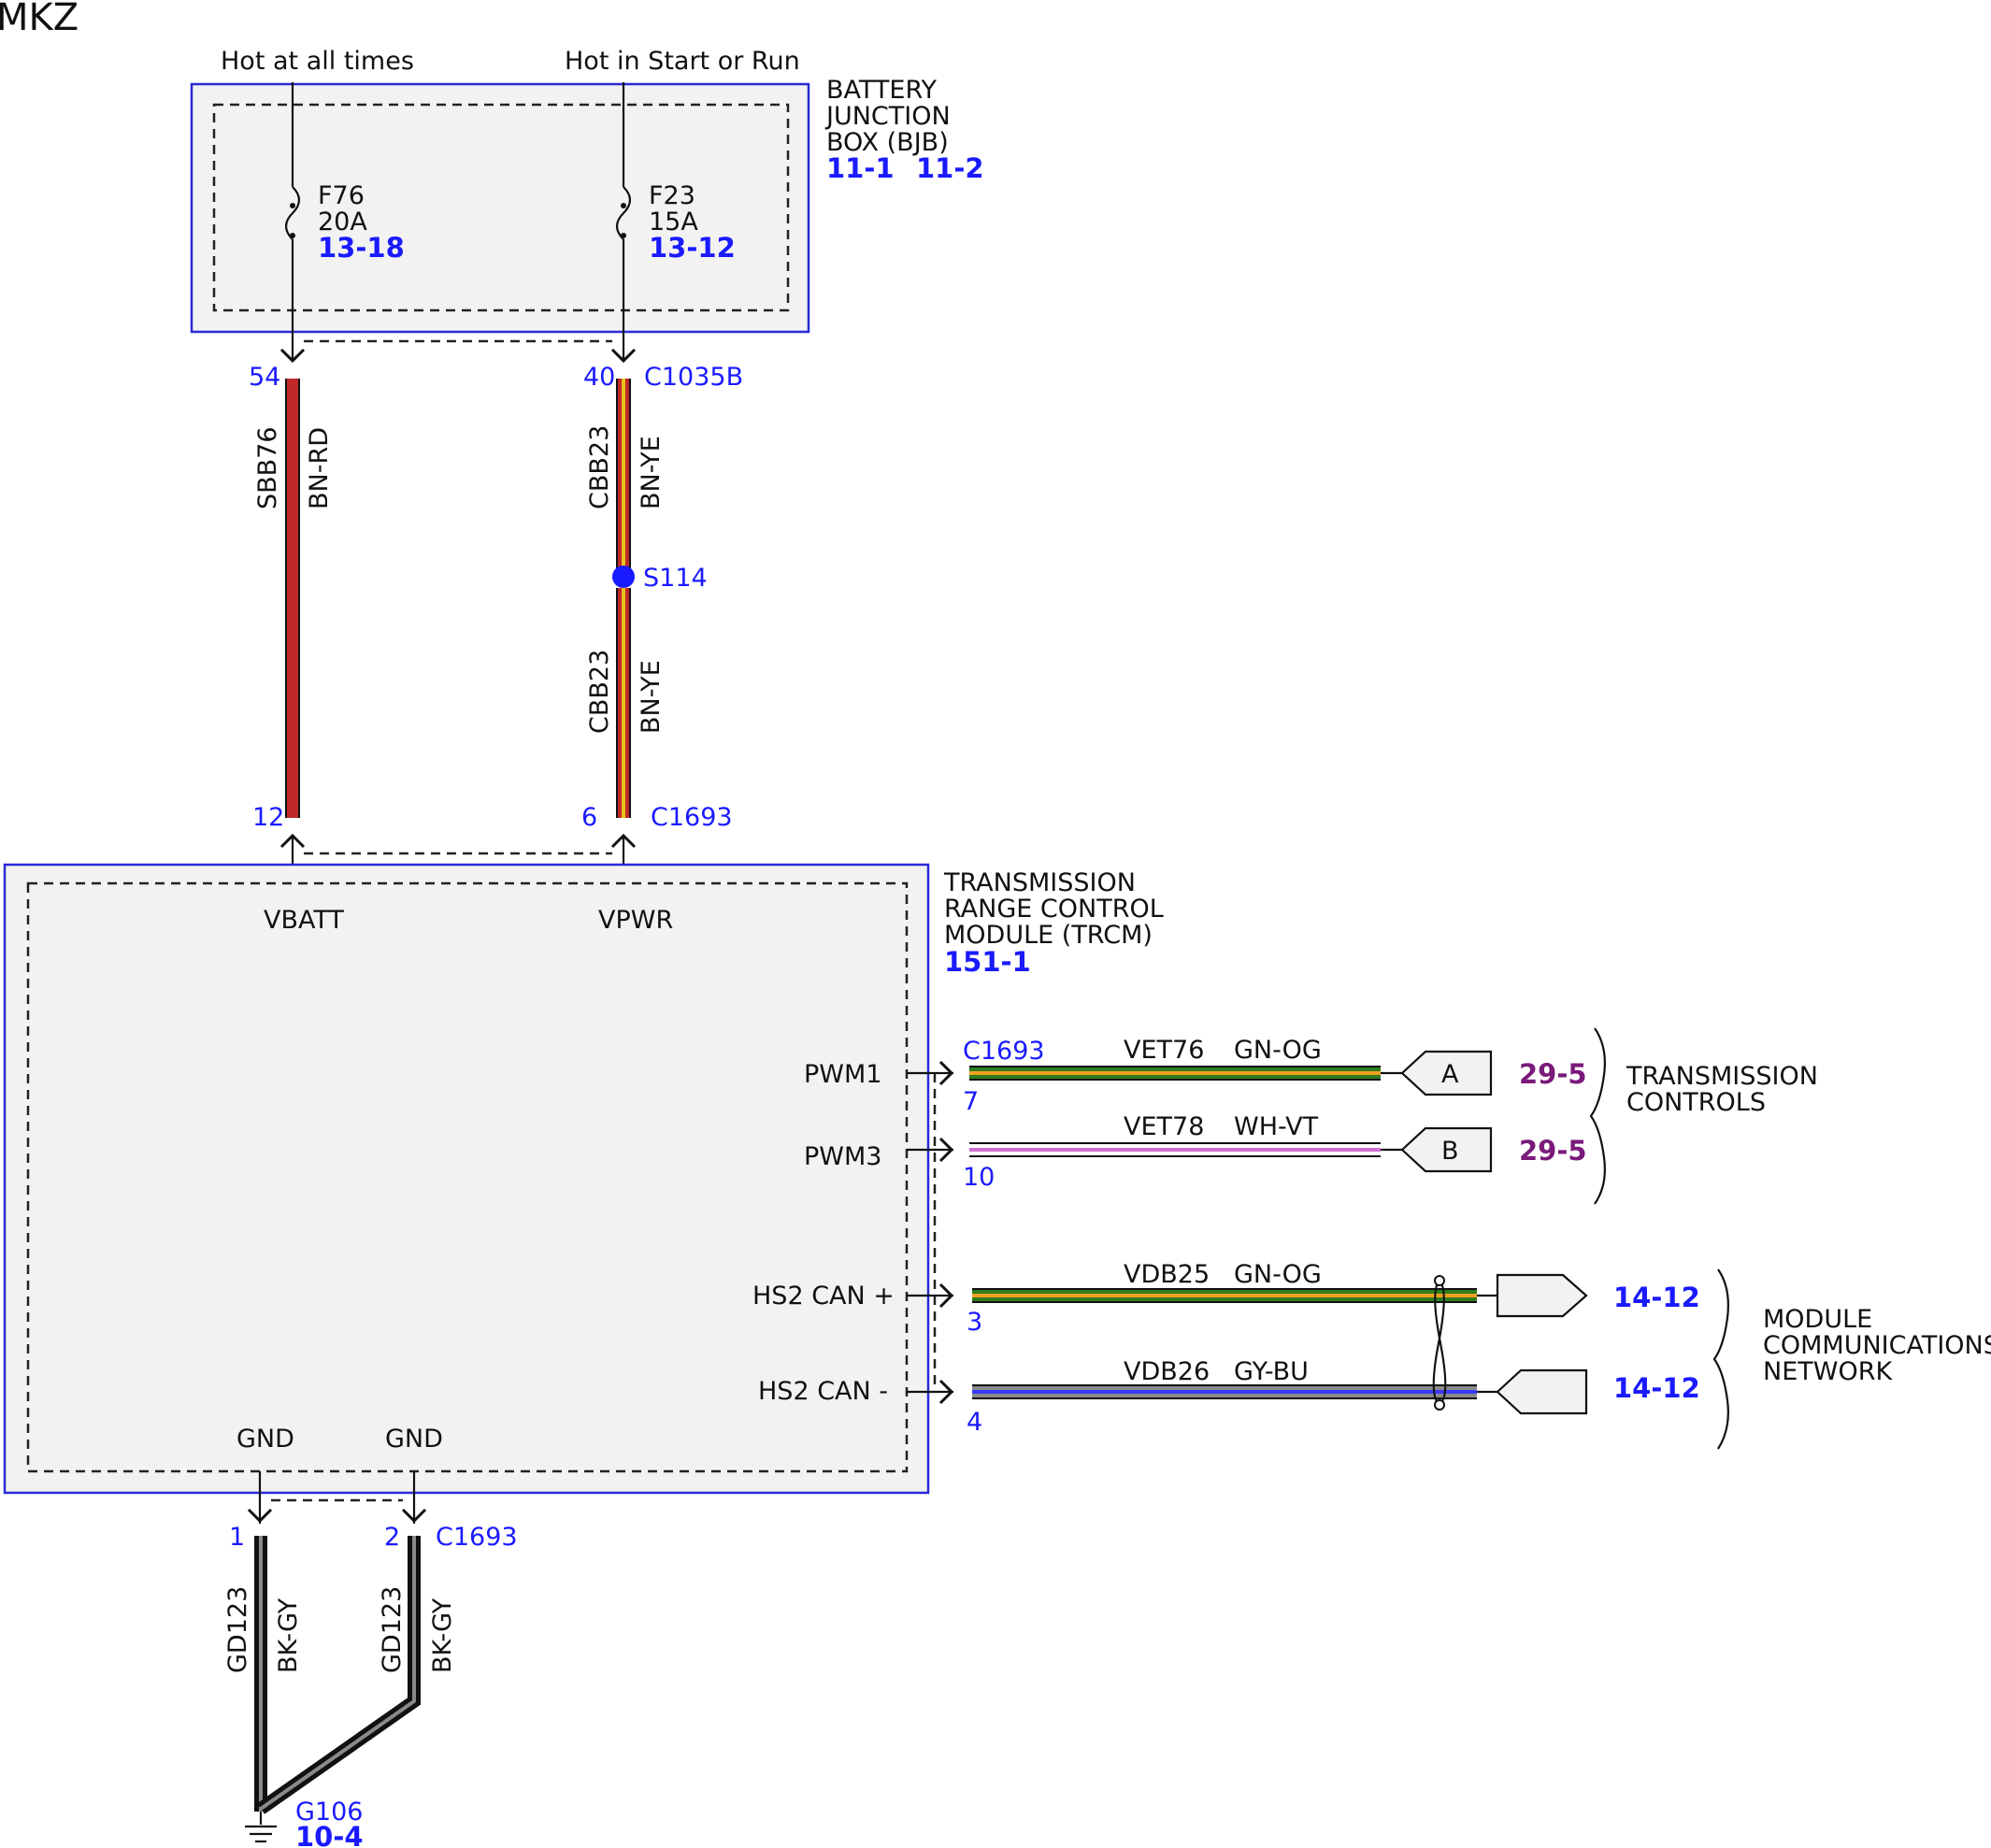  I want to click on wire-cbb23-lower-stripe, so click(623, 703).